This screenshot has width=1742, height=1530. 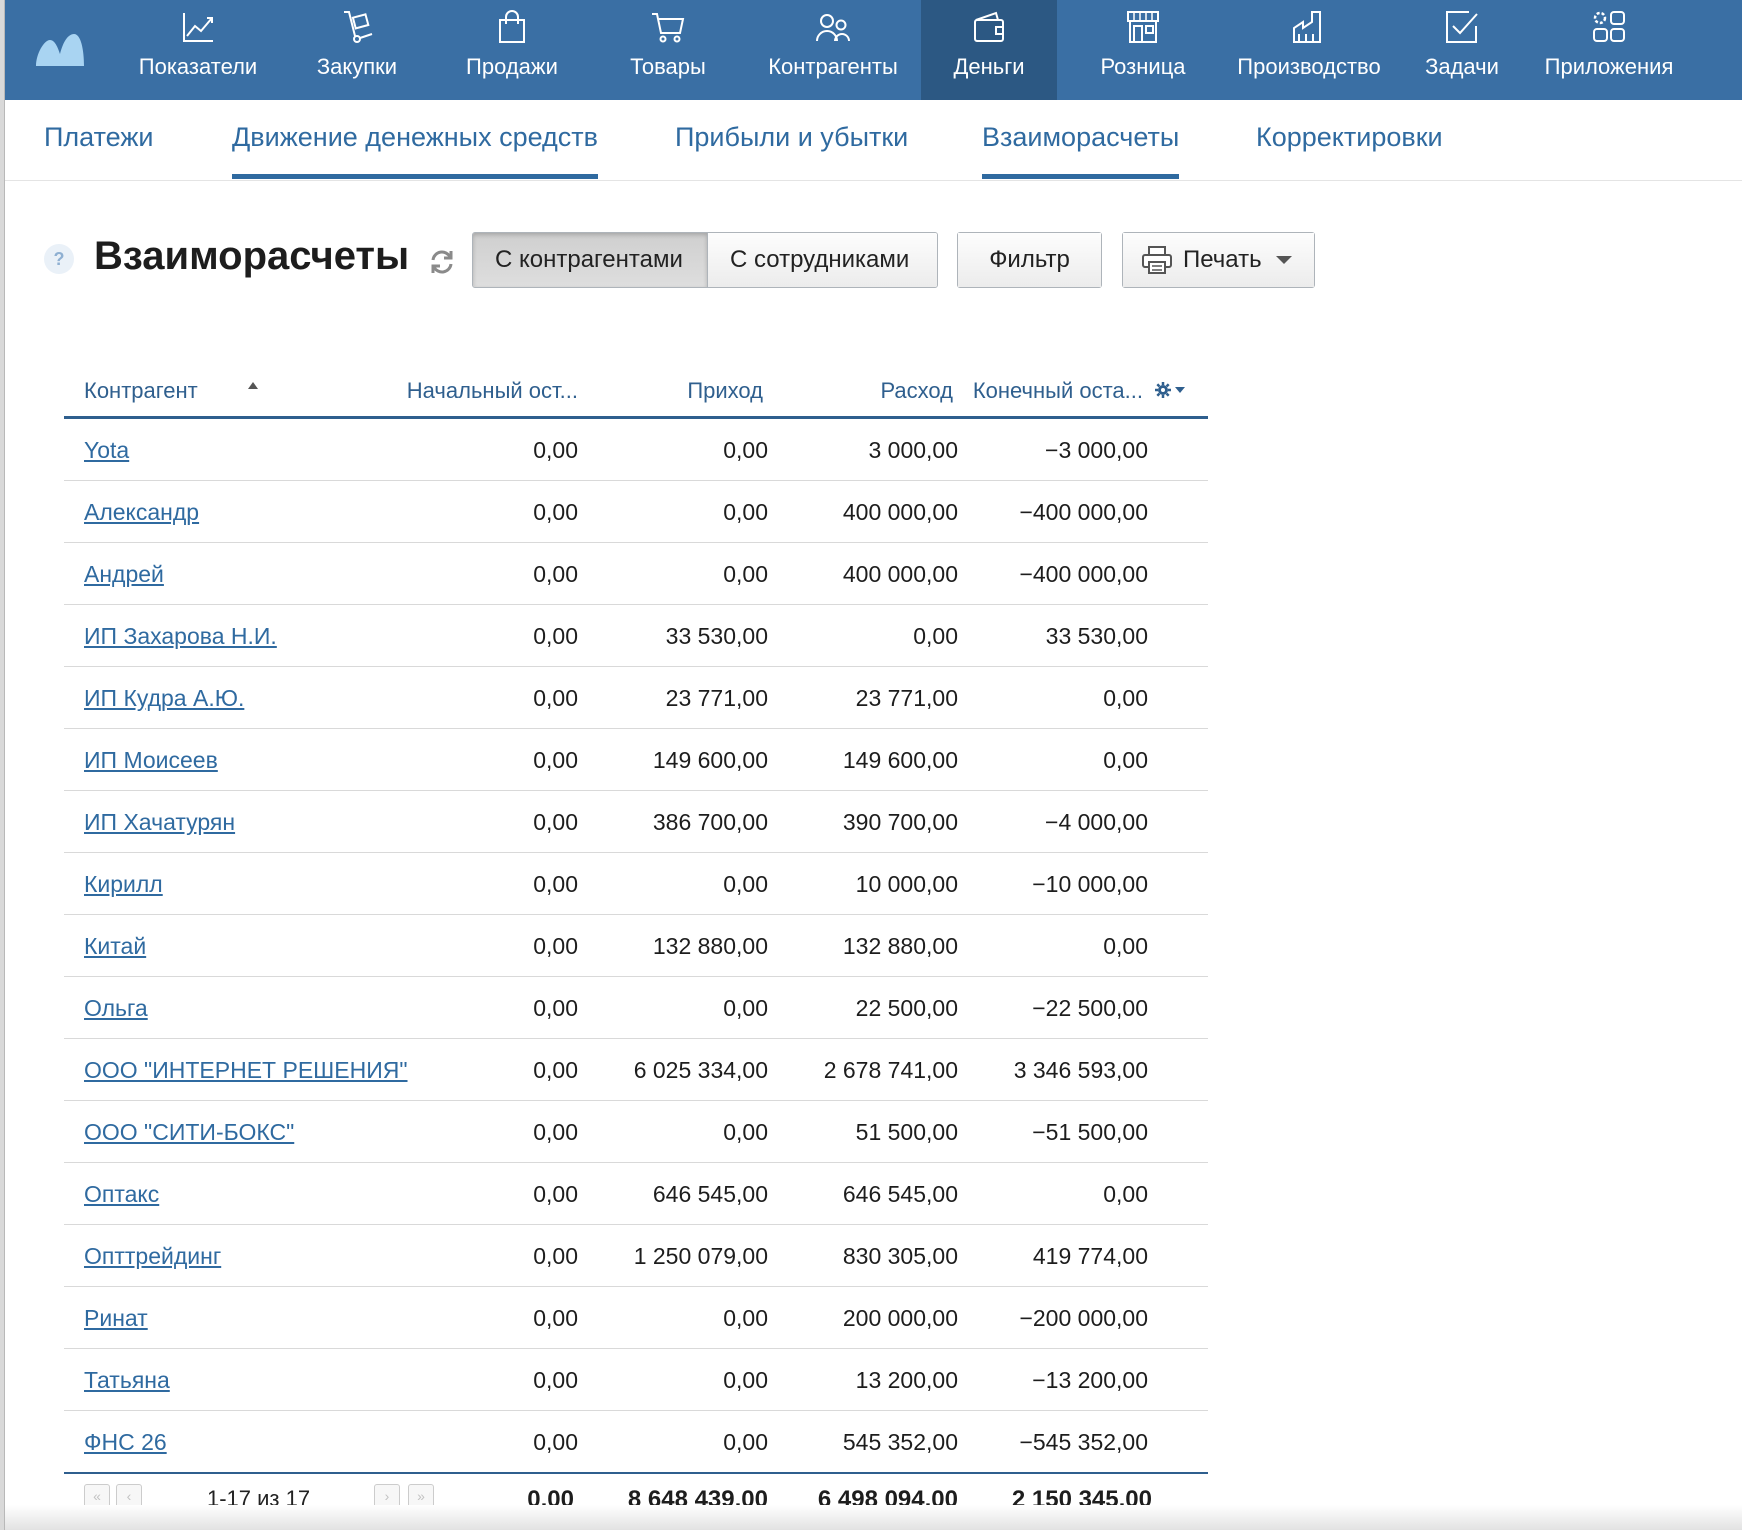 I want to click on tab-cash-flow: Движение денежных средств, so click(x=415, y=150).